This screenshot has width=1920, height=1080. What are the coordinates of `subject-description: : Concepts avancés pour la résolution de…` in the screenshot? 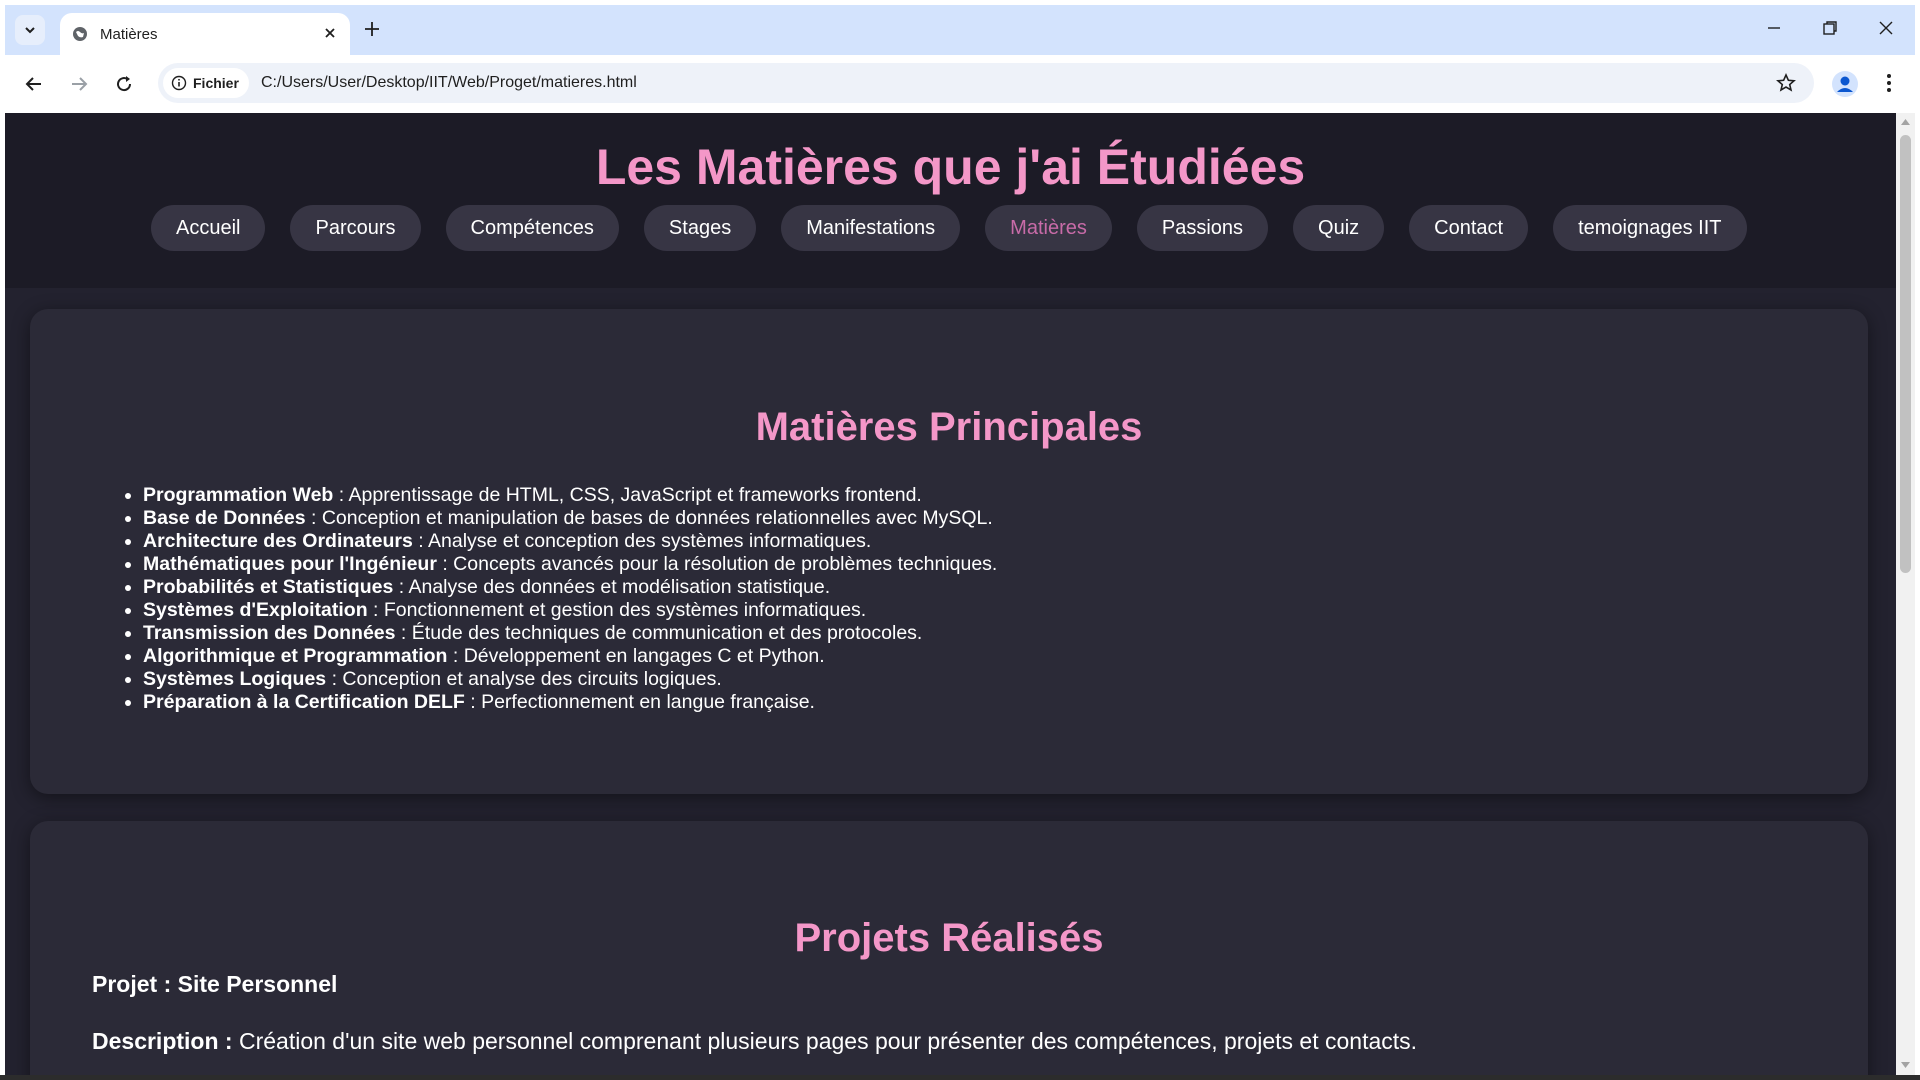 It's located at (717, 564).